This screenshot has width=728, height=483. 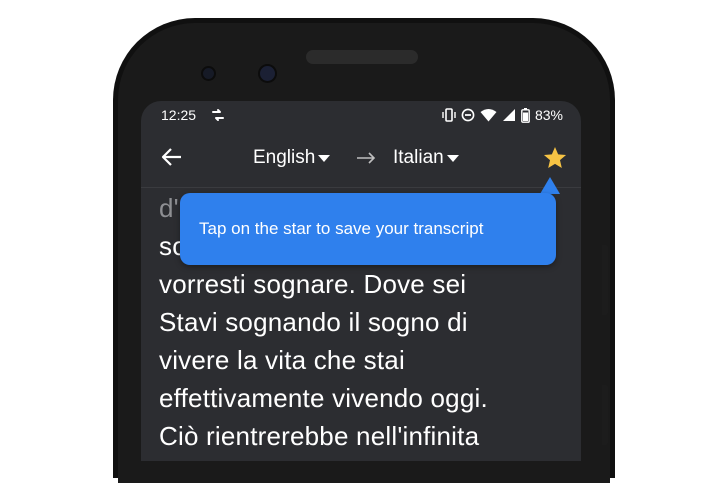 What do you see at coordinates (313, 284) in the screenshot?
I see `transcript-line: vorresti sognare. Dove sei` at bounding box center [313, 284].